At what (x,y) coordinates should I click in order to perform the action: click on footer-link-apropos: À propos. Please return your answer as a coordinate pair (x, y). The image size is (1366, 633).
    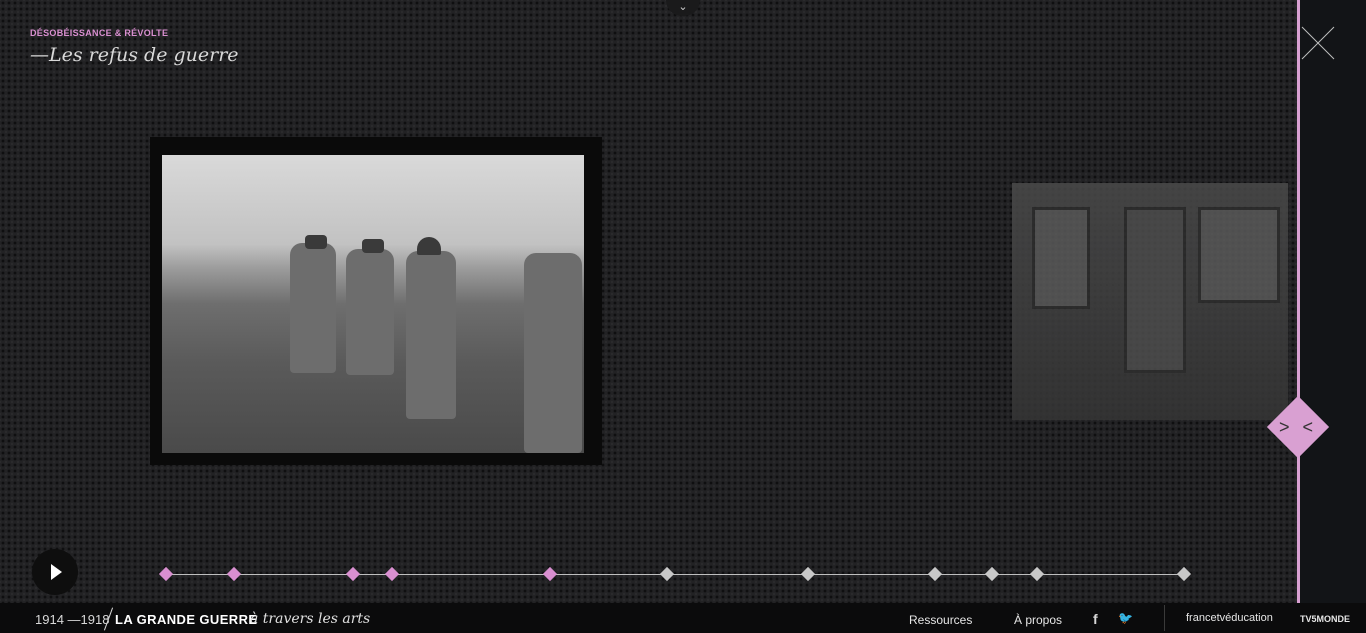
    Looking at the image, I should click on (1038, 620).